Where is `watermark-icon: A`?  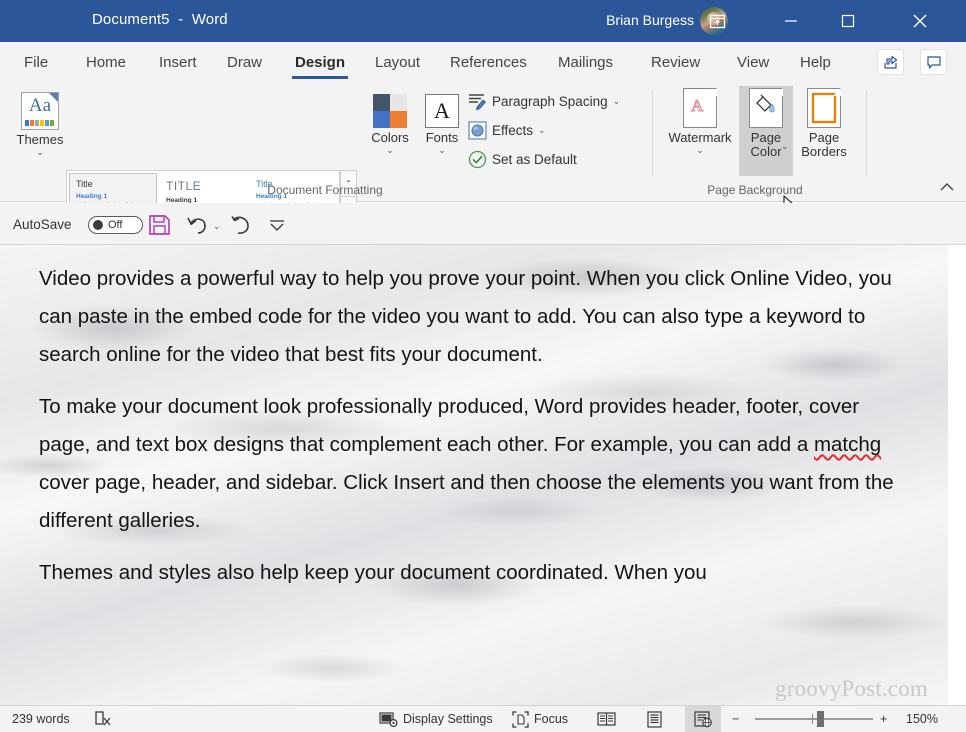 watermark-icon: A is located at coordinates (700, 108).